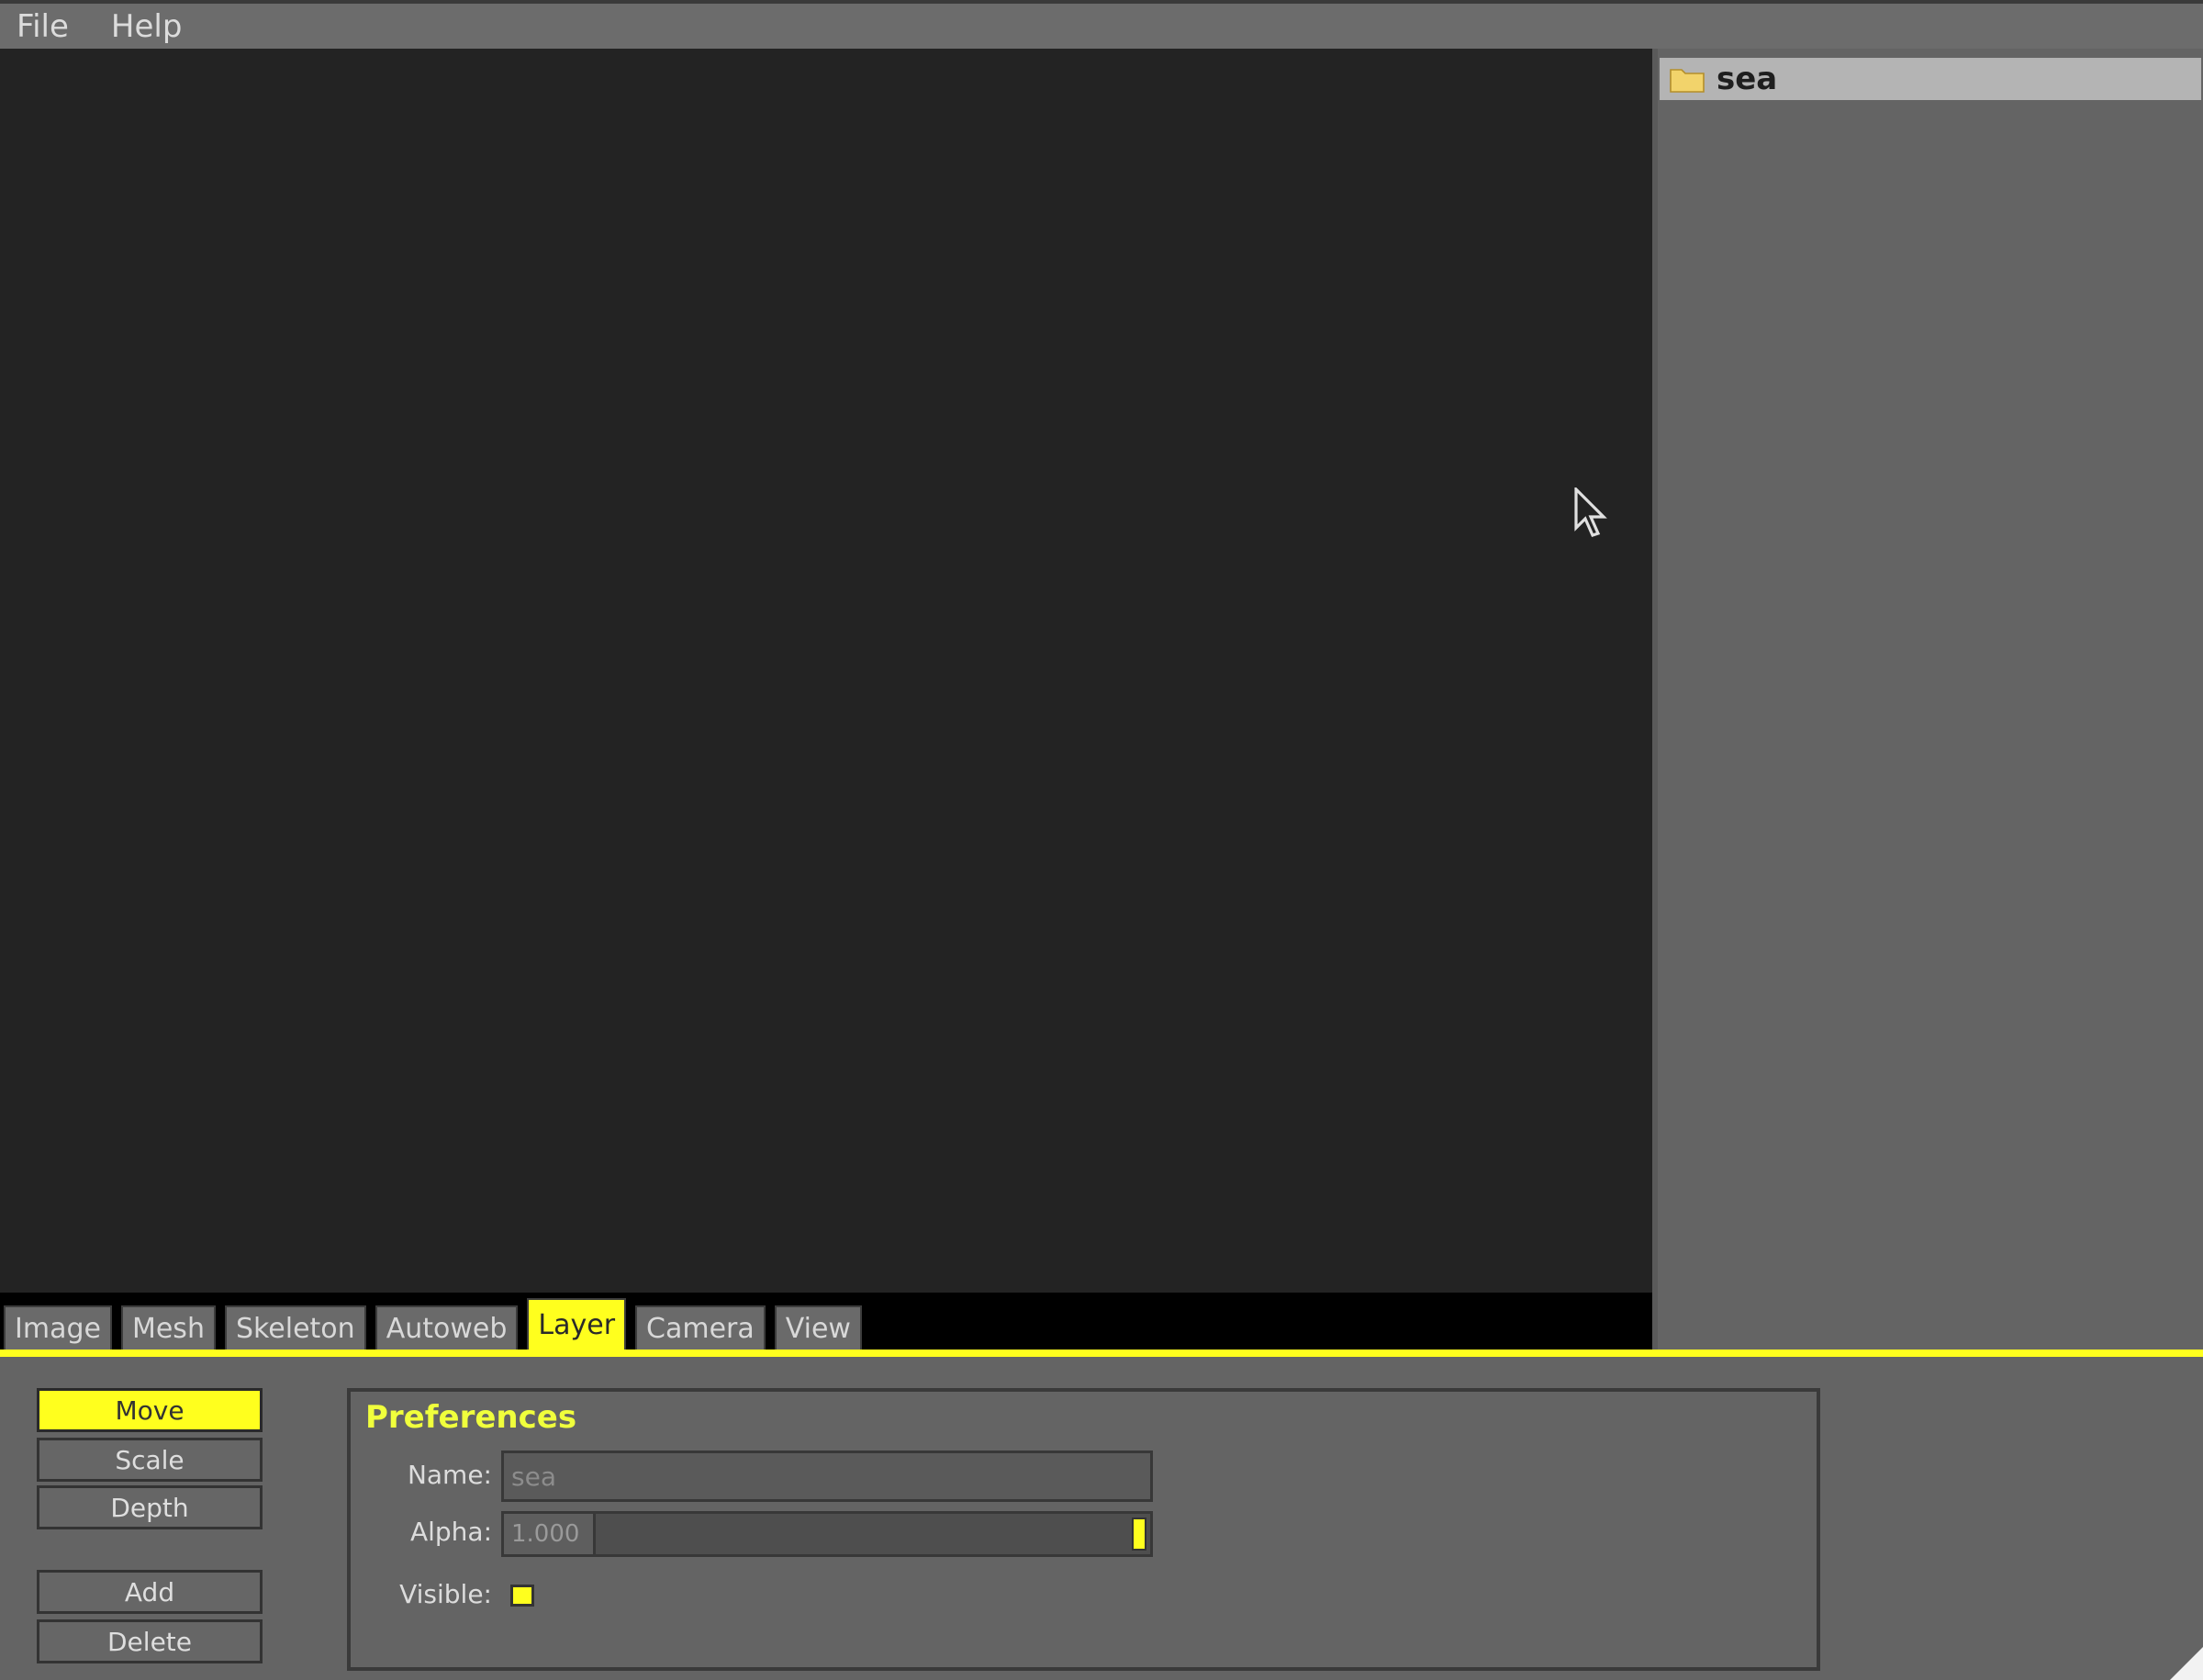 The image size is (2203, 1680). What do you see at coordinates (150, 1410) in the screenshot?
I see `move-button: Move` at bounding box center [150, 1410].